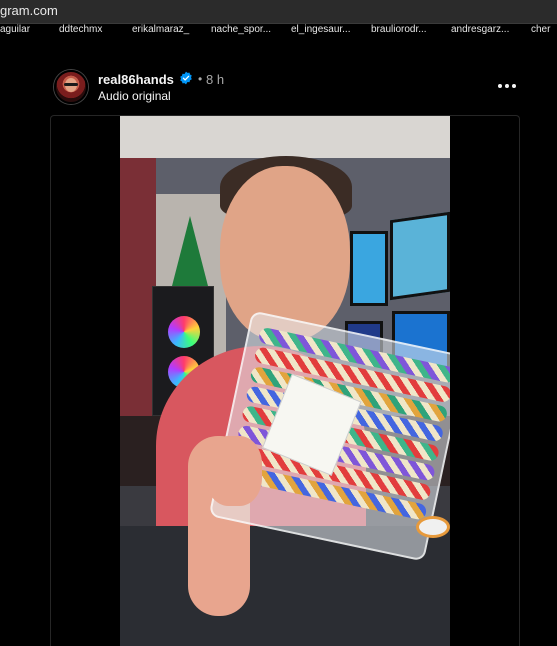 The image size is (557, 646). I want to click on scene-ceiling, so click(285, 137).